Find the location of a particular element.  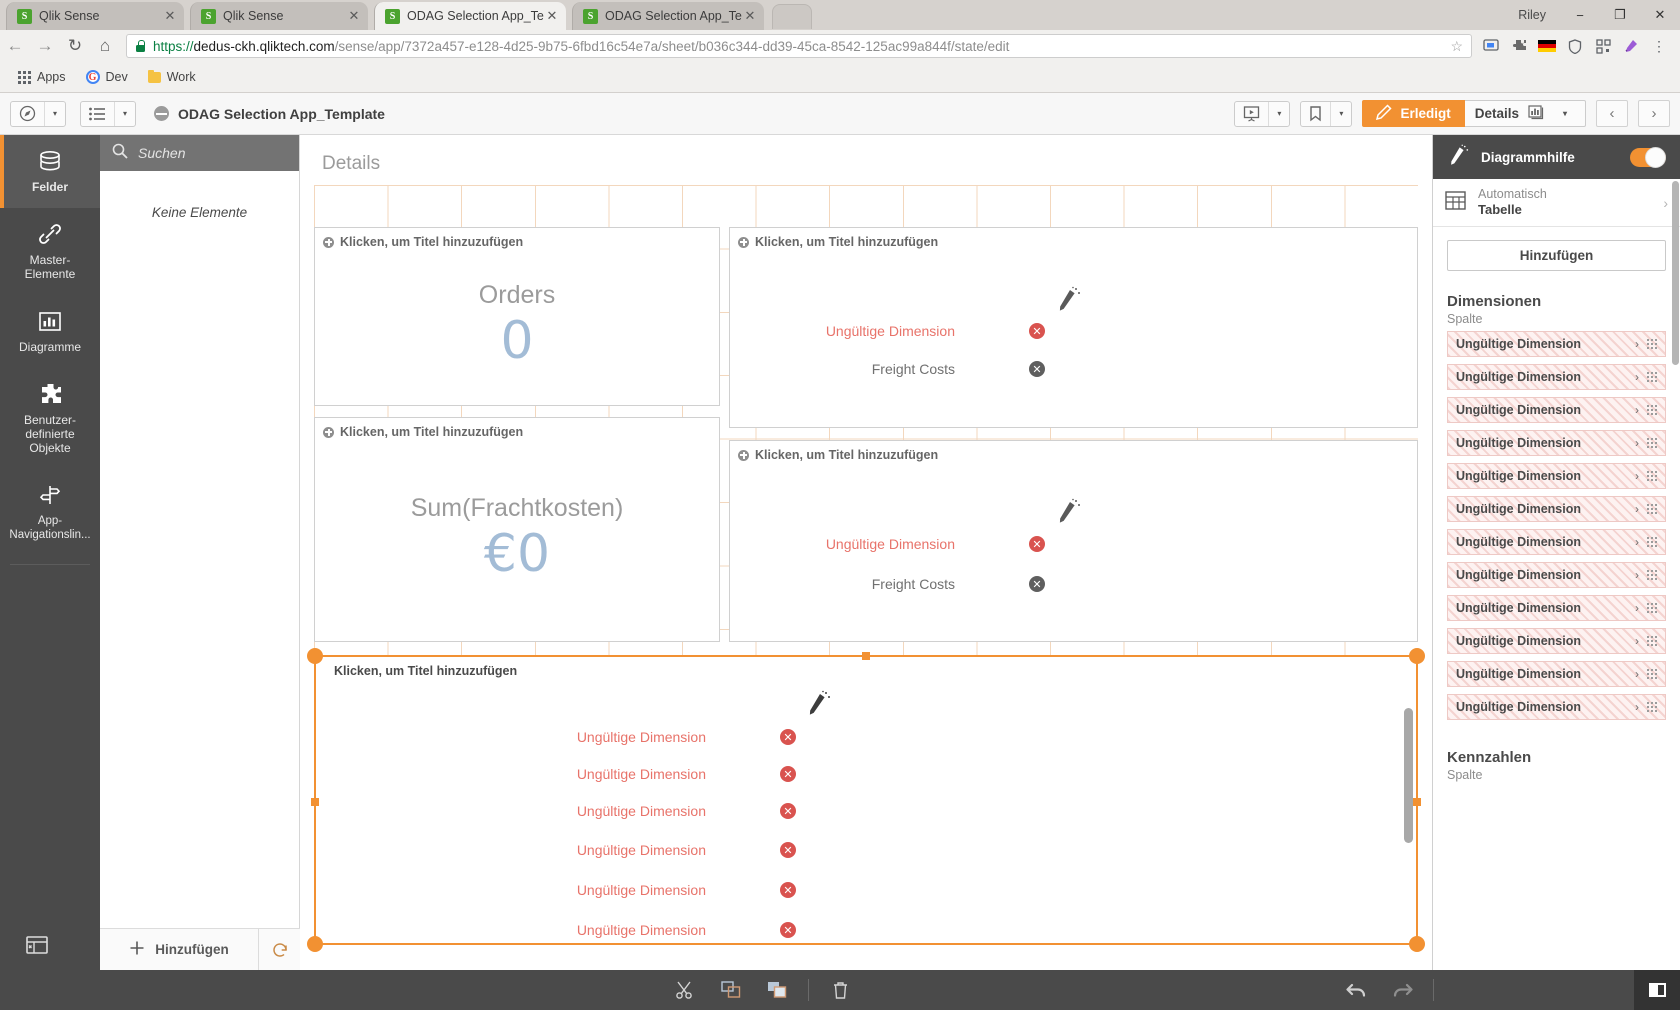

cut-icon is located at coordinates (685, 990).